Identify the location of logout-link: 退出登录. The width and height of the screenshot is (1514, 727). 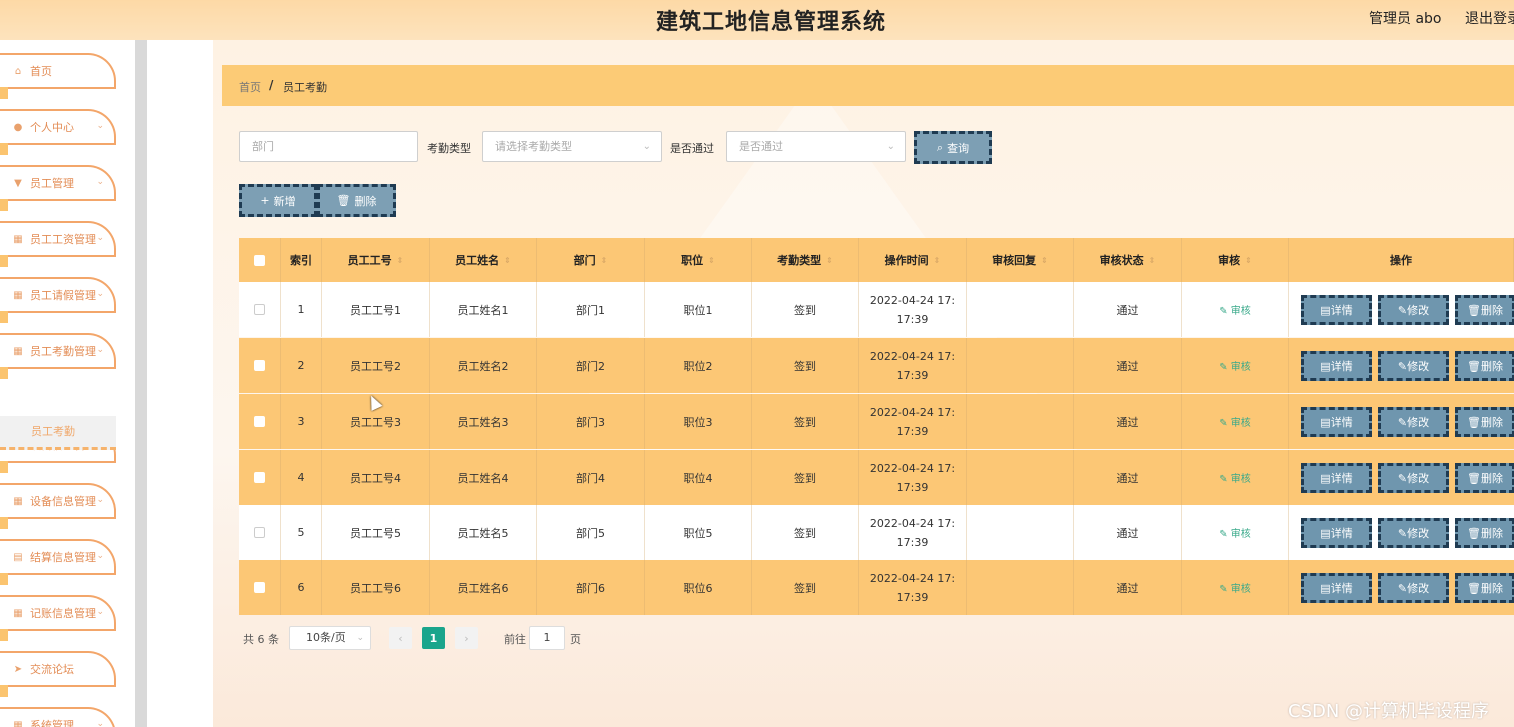
(1489, 18).